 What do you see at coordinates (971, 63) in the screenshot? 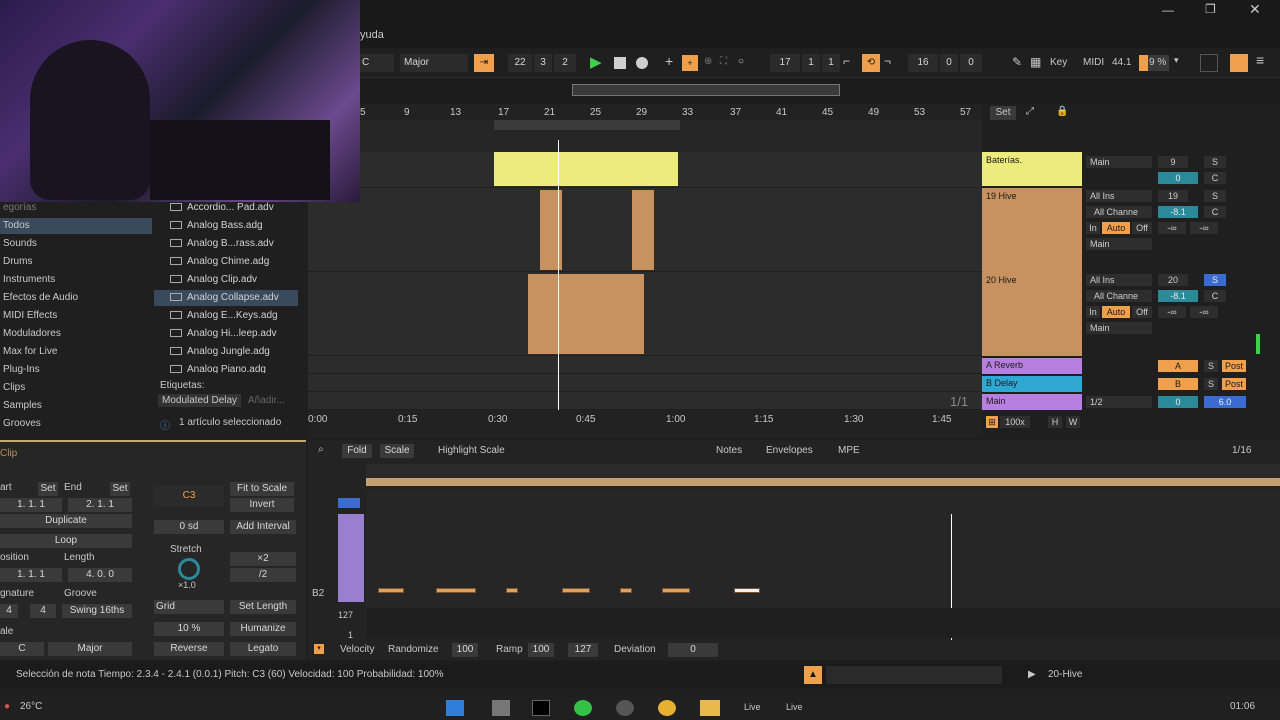
I see `loop-length-six: 0` at bounding box center [971, 63].